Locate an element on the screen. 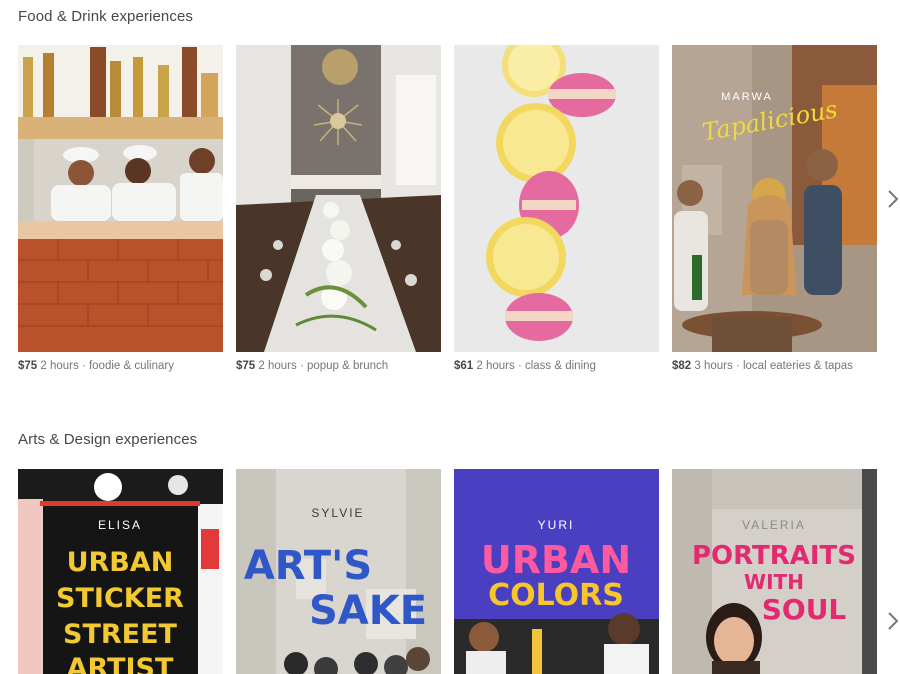 This screenshot has height=674, width=900. experience-meta: $61 2 hours · class & dining is located at coordinates (525, 366).